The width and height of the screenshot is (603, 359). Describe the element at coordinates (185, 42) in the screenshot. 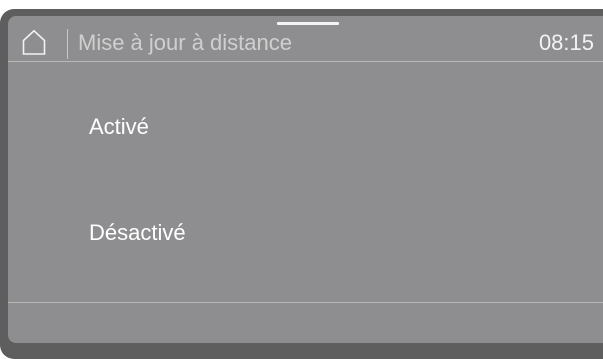

I see `page-title: Mise à jour à distance` at that location.